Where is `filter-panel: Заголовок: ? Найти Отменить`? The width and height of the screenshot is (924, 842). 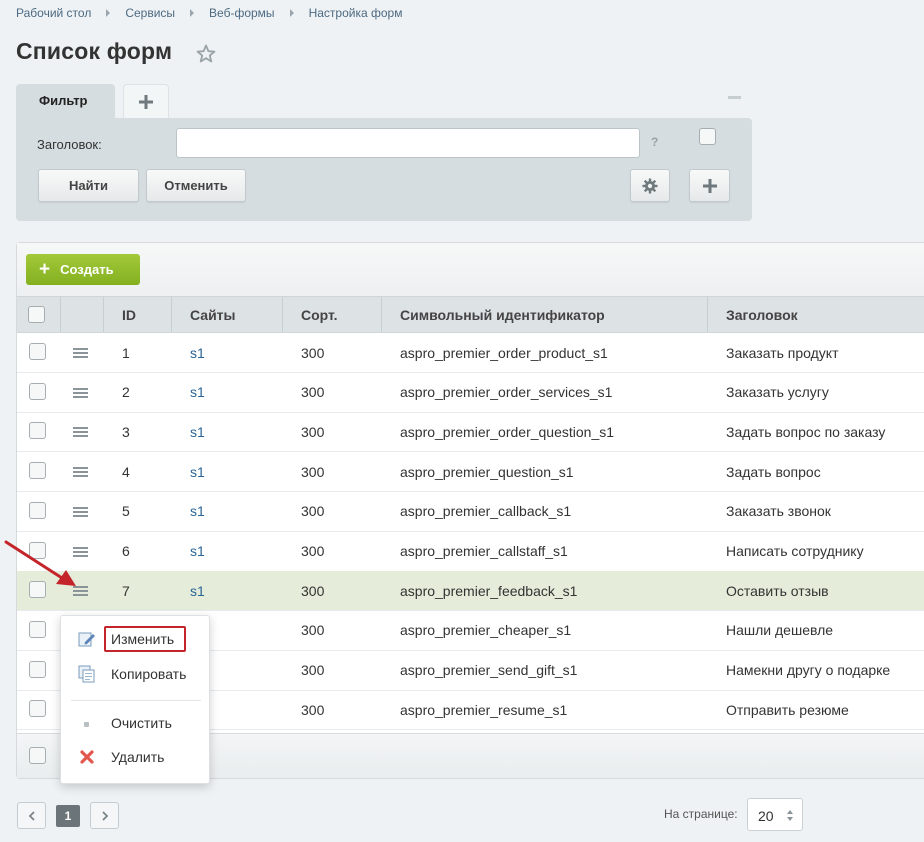
filter-panel: Заголовок: ? Найти Отменить is located at coordinates (384, 169).